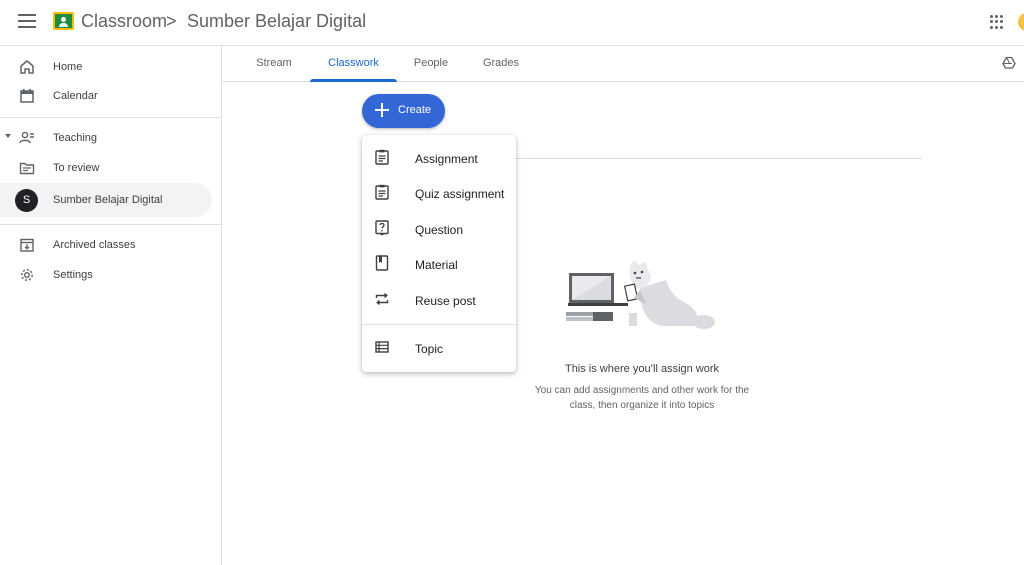  What do you see at coordinates (27, 96) in the screenshot?
I see `calendar-icon` at bounding box center [27, 96].